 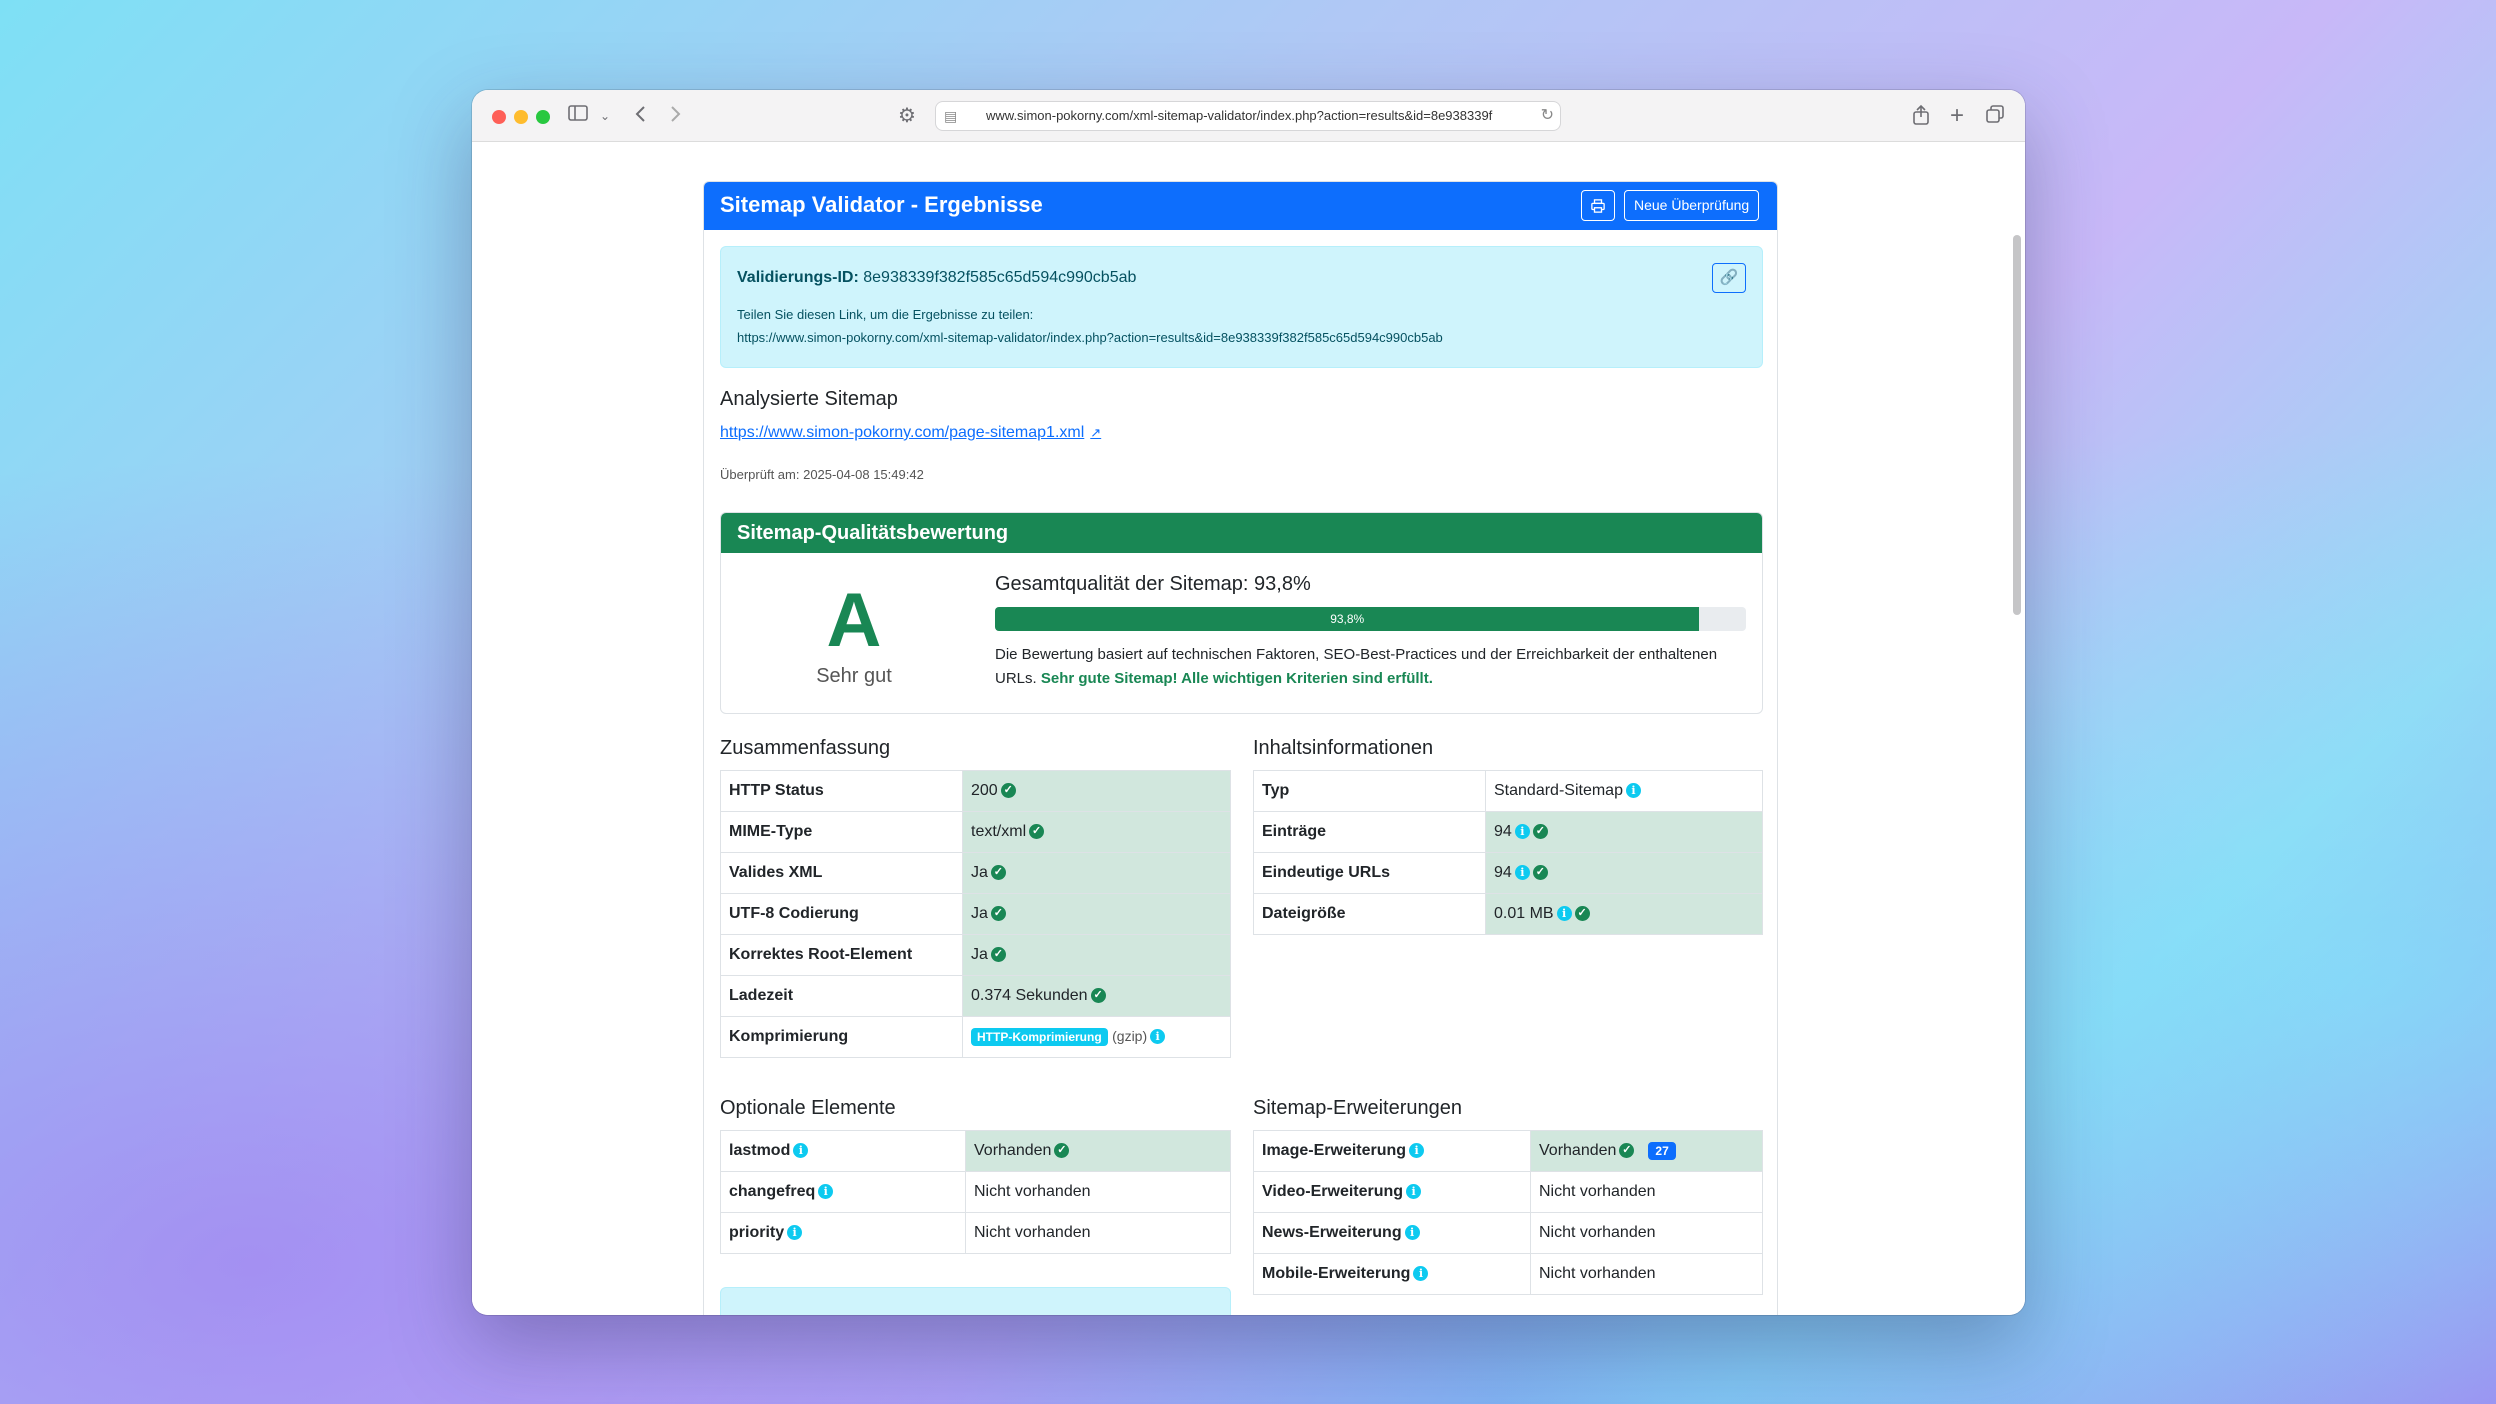 I want to click on row-key: UTF-8 Codierung, so click(x=841, y=914).